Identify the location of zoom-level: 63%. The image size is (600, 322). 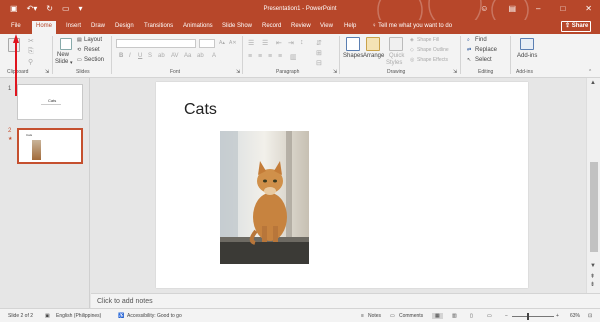
(575, 316).